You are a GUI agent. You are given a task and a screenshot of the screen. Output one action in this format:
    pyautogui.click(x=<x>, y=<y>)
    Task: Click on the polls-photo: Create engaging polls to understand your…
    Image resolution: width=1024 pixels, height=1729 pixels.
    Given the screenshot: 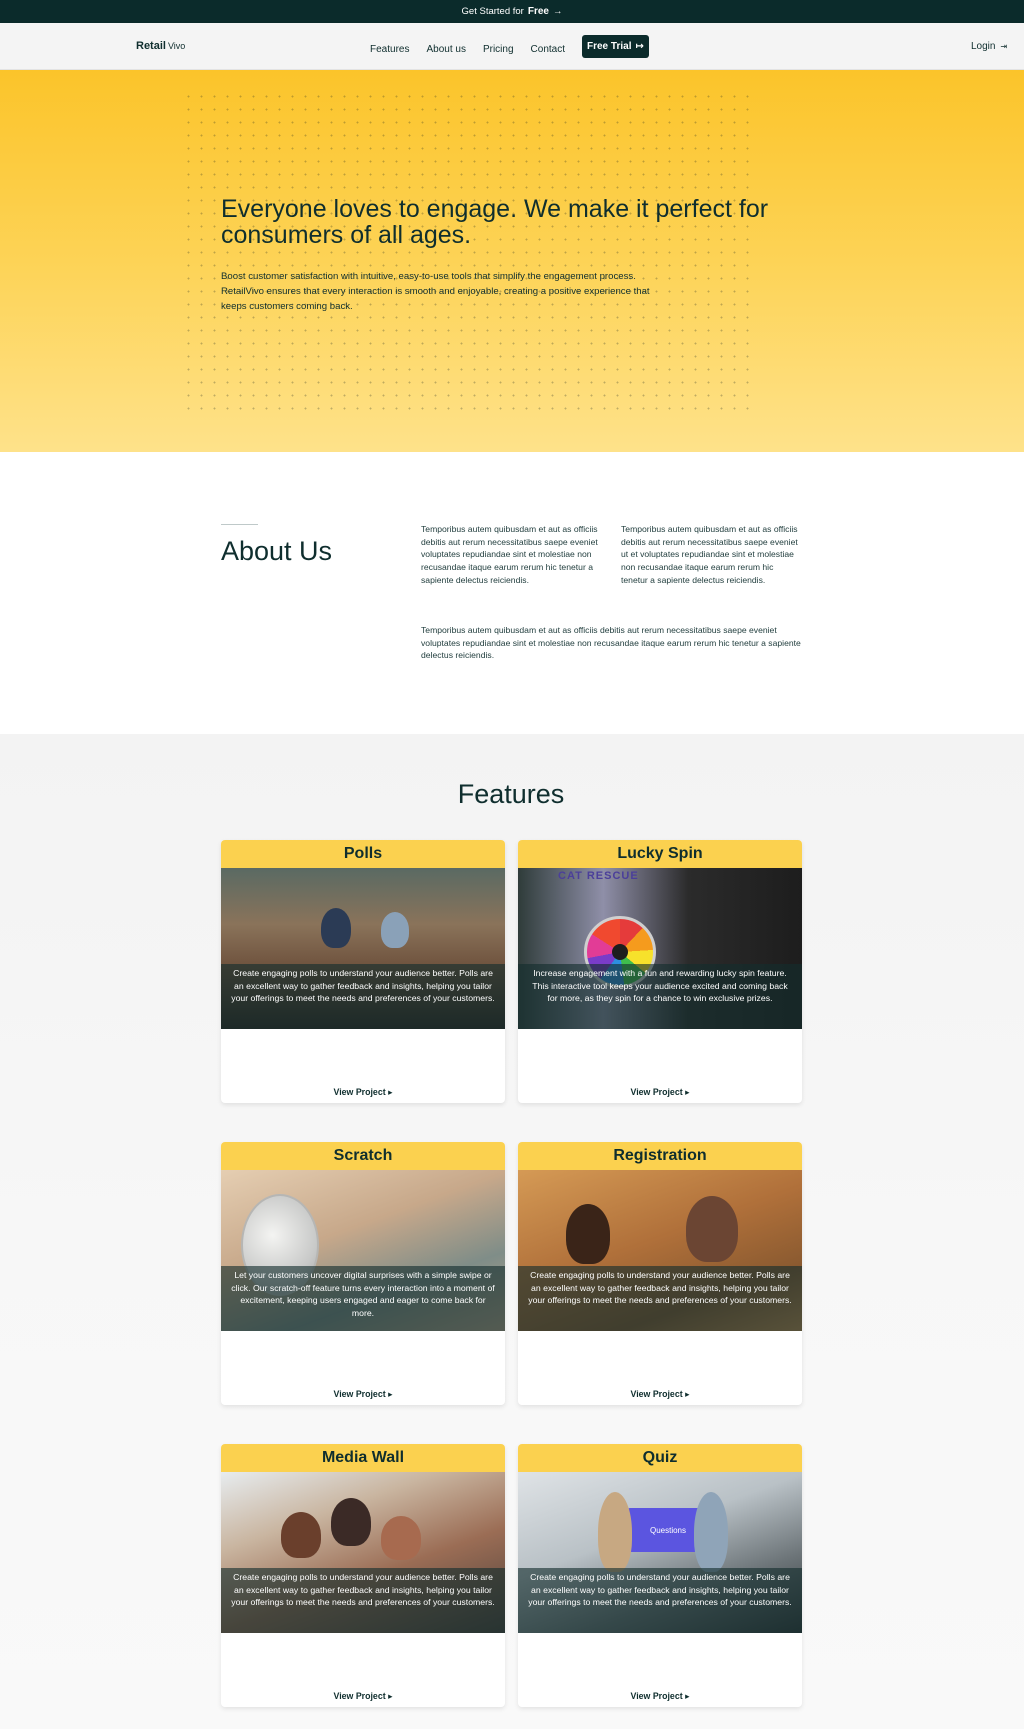 What is the action you would take?
    pyautogui.click(x=363, y=948)
    